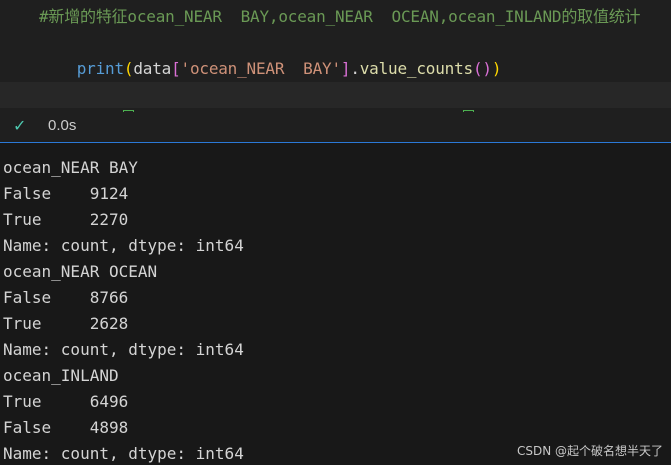 This screenshot has height=465, width=671. I want to click on output-line: False 9124, so click(66, 193).